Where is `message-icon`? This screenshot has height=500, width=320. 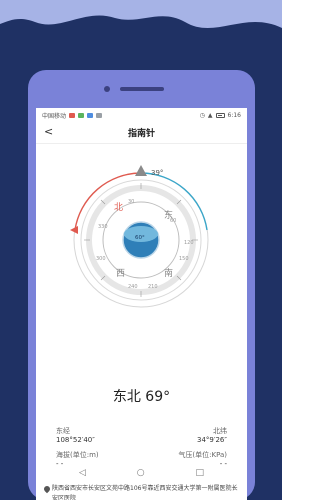 message-icon is located at coordinates (81, 115).